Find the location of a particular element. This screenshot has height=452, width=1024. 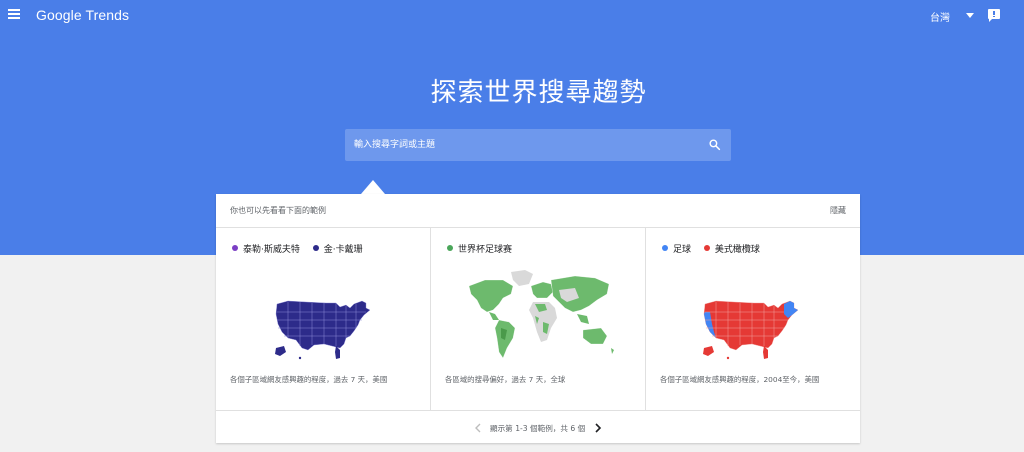

legend-item: 足球 is located at coordinates (676, 248).